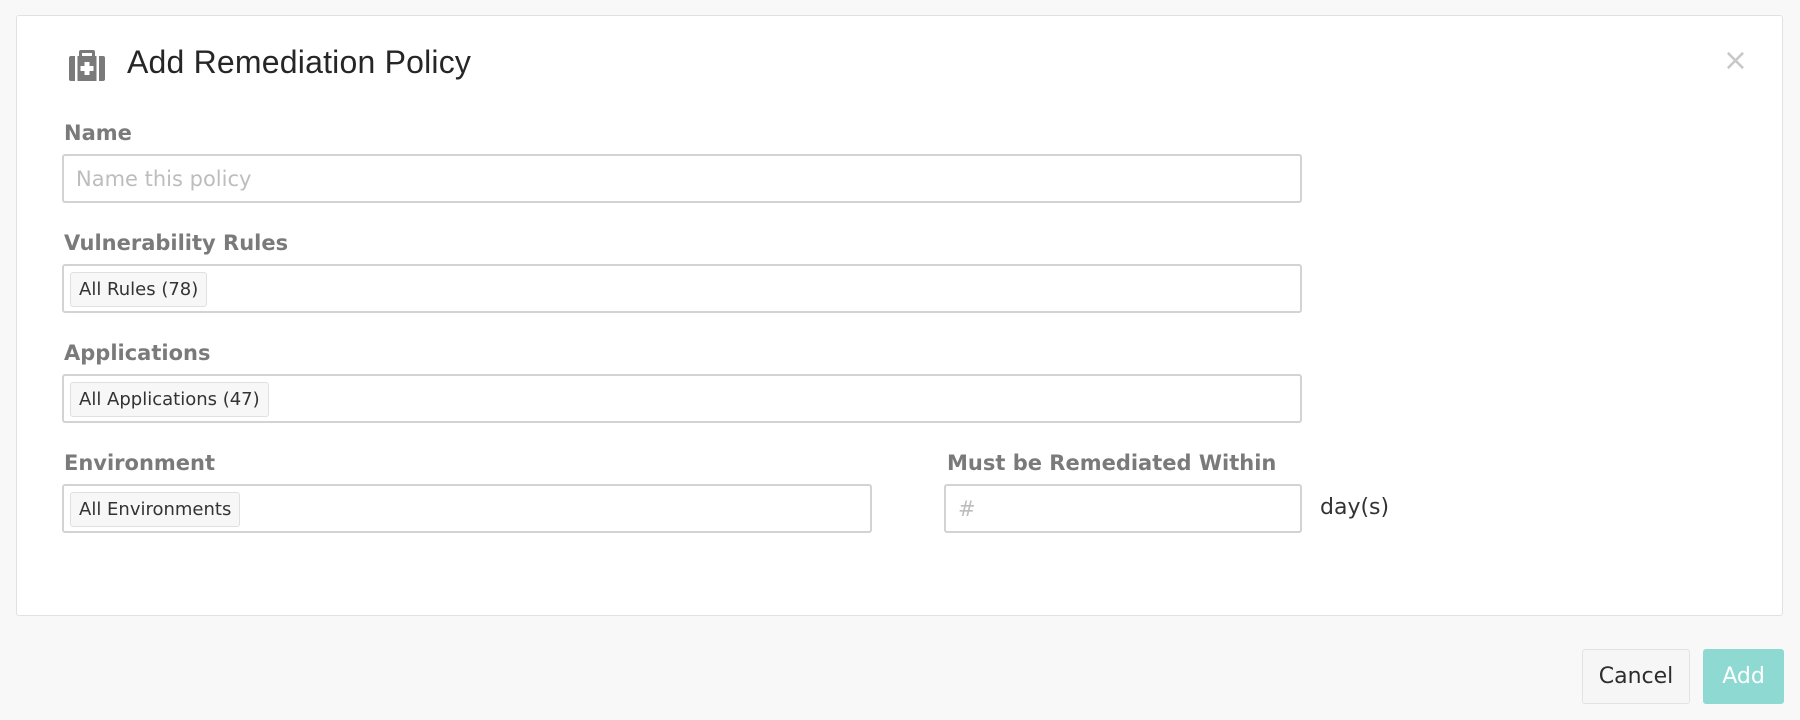 The image size is (1800, 720). I want to click on cancel-button: Cancel, so click(1636, 676).